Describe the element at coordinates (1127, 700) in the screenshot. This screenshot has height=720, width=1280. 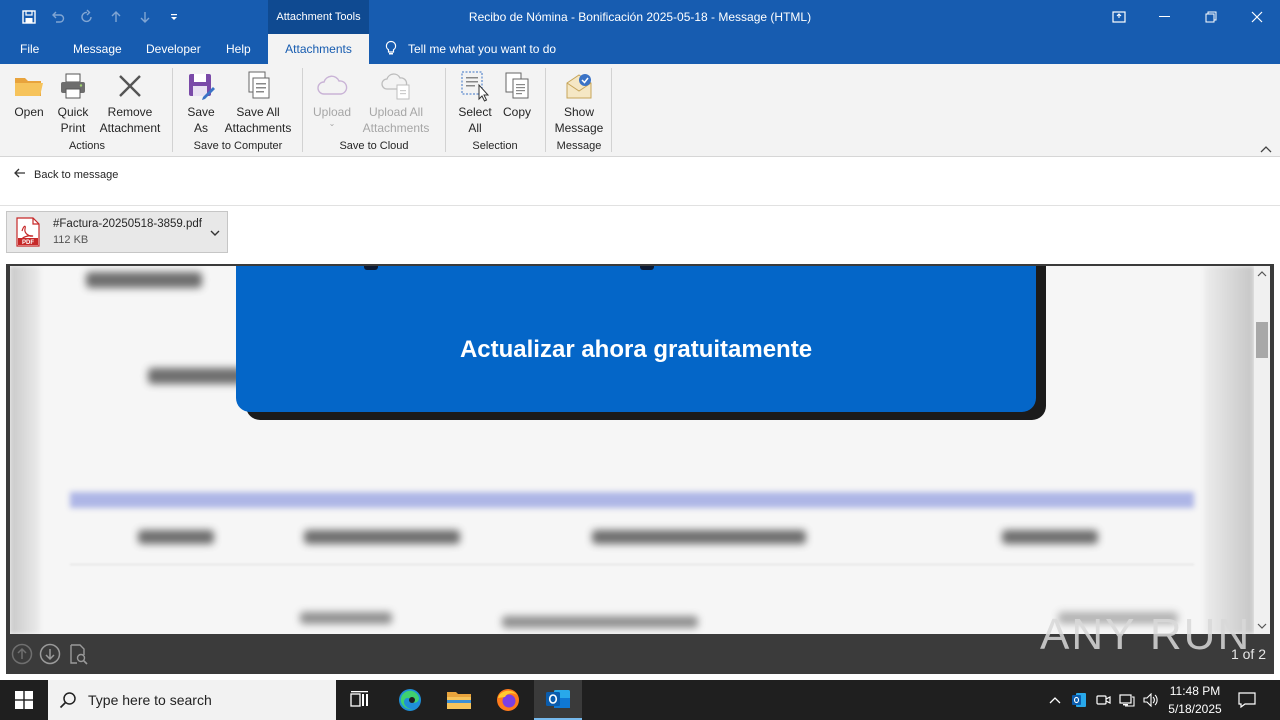
I see `network-icon` at that location.